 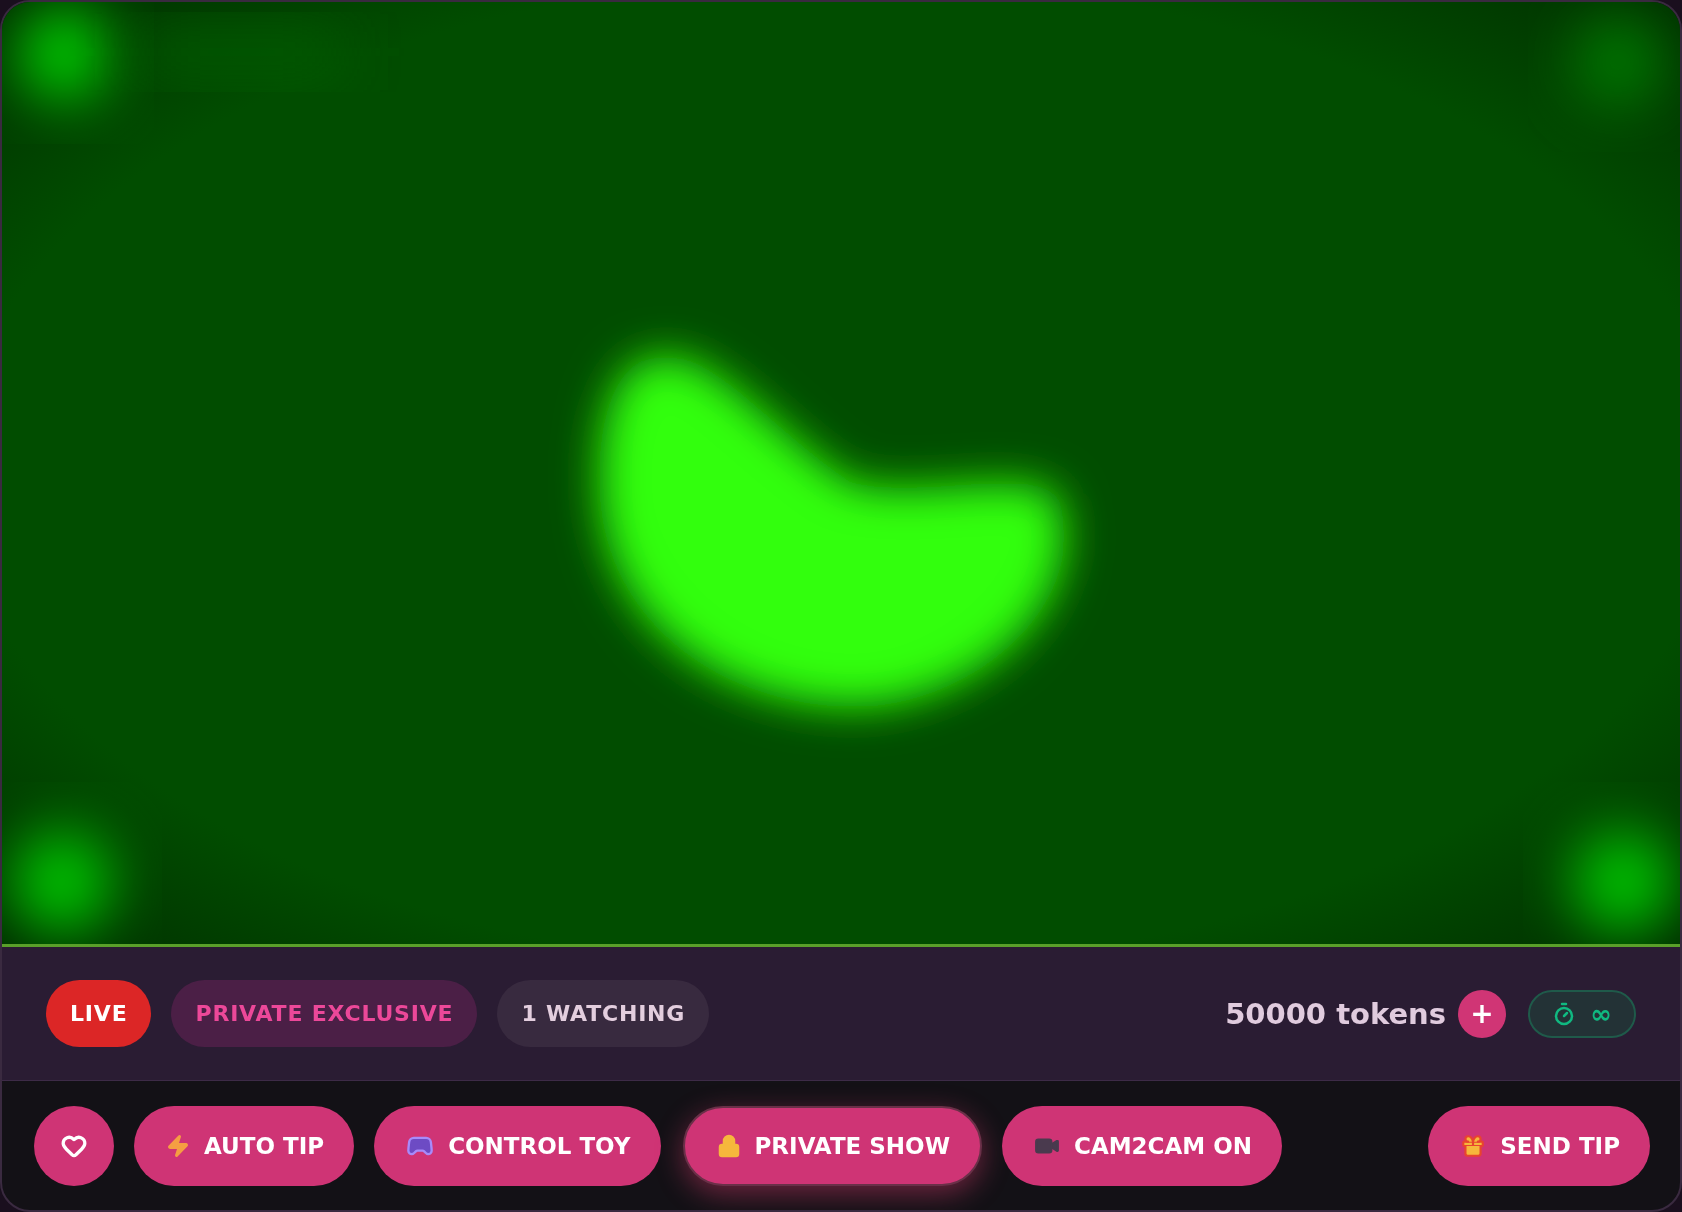 I want to click on cam2cam-button: CAM2CAM ON, so click(x=1142, y=1145).